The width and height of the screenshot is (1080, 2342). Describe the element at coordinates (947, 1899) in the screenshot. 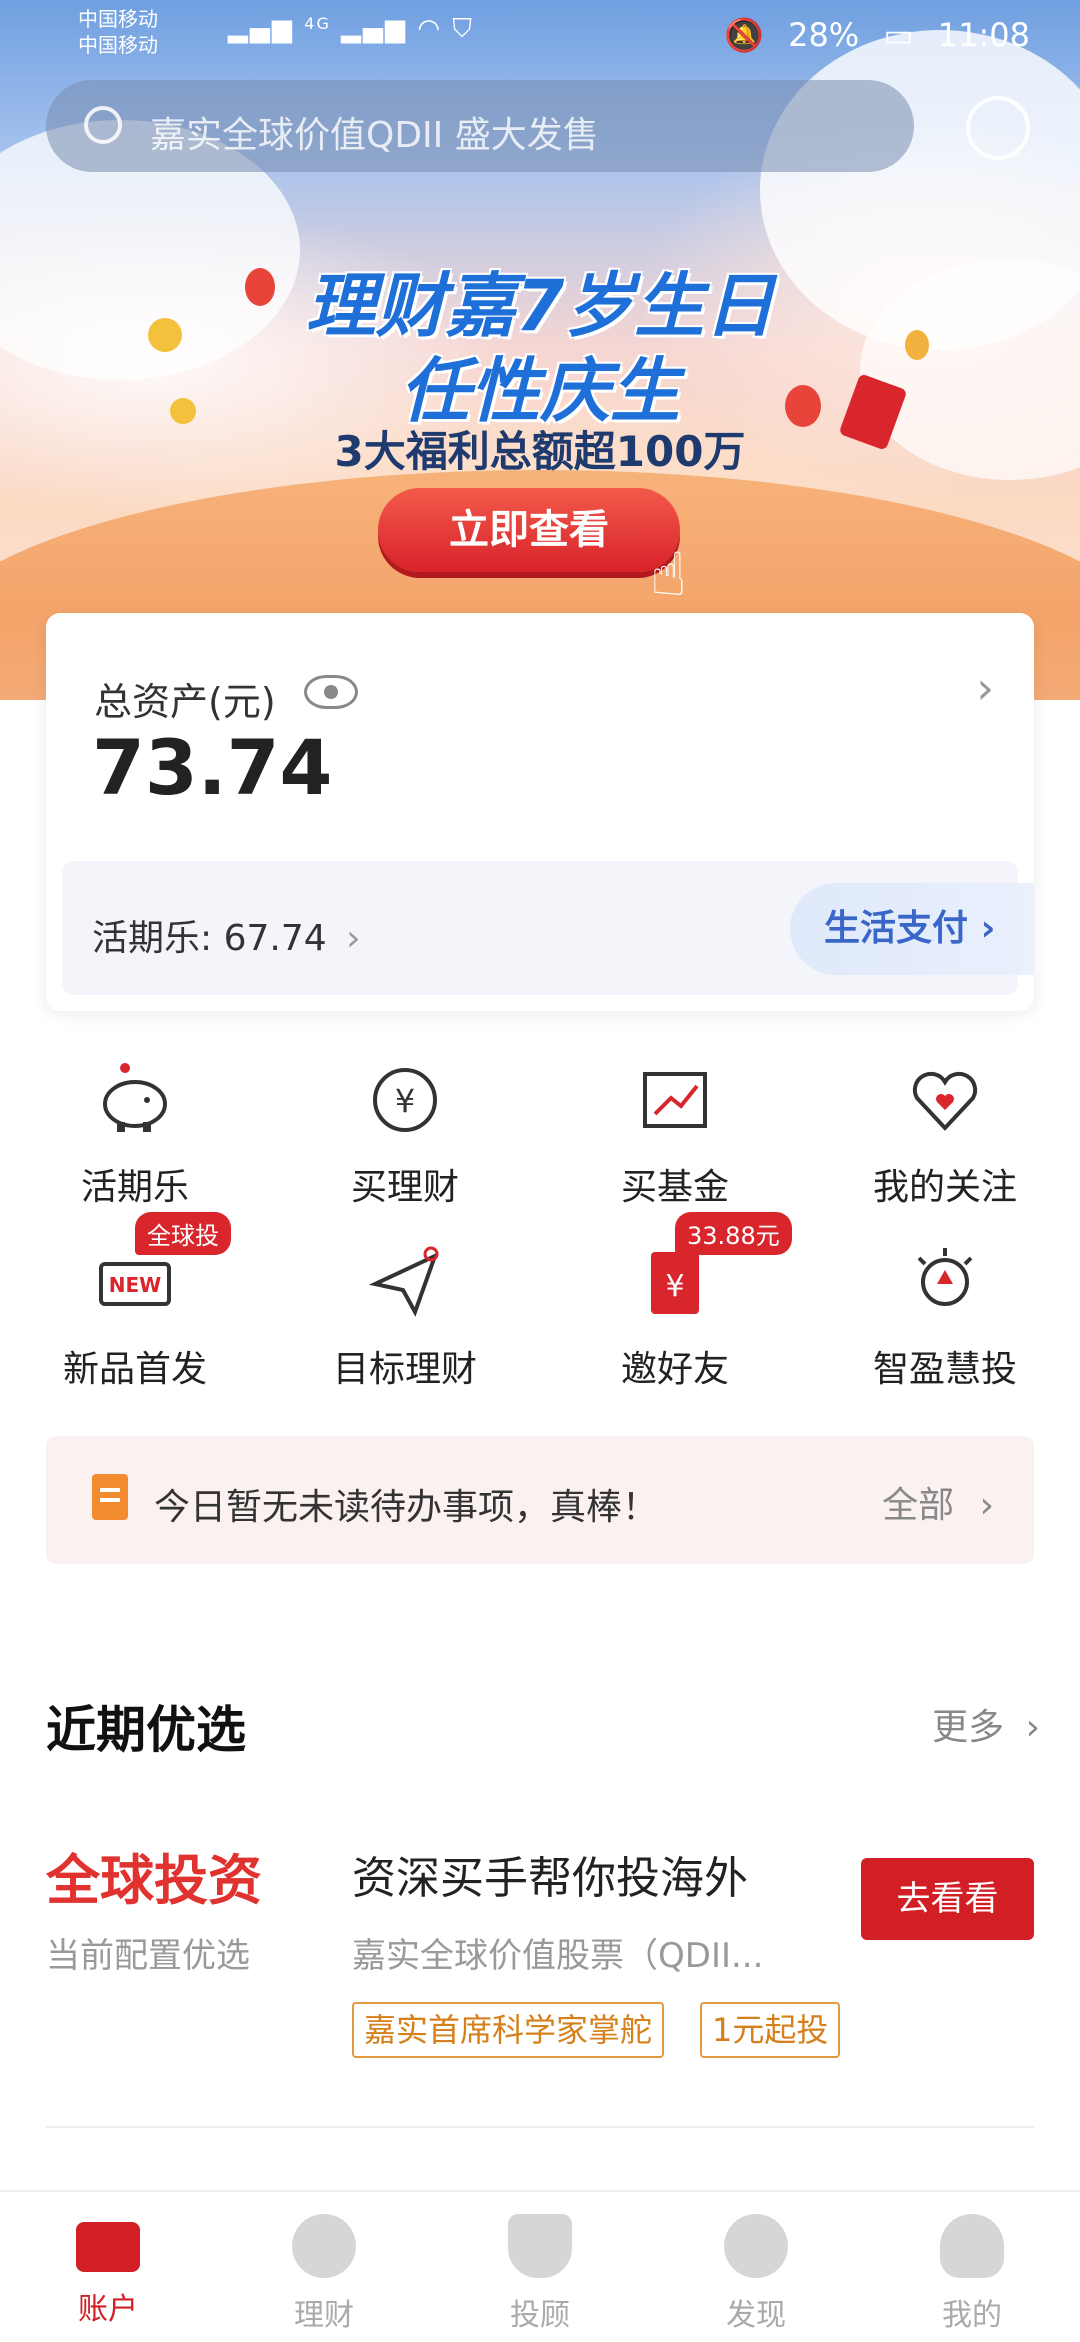

I see `go-see-button: 去看看` at that location.